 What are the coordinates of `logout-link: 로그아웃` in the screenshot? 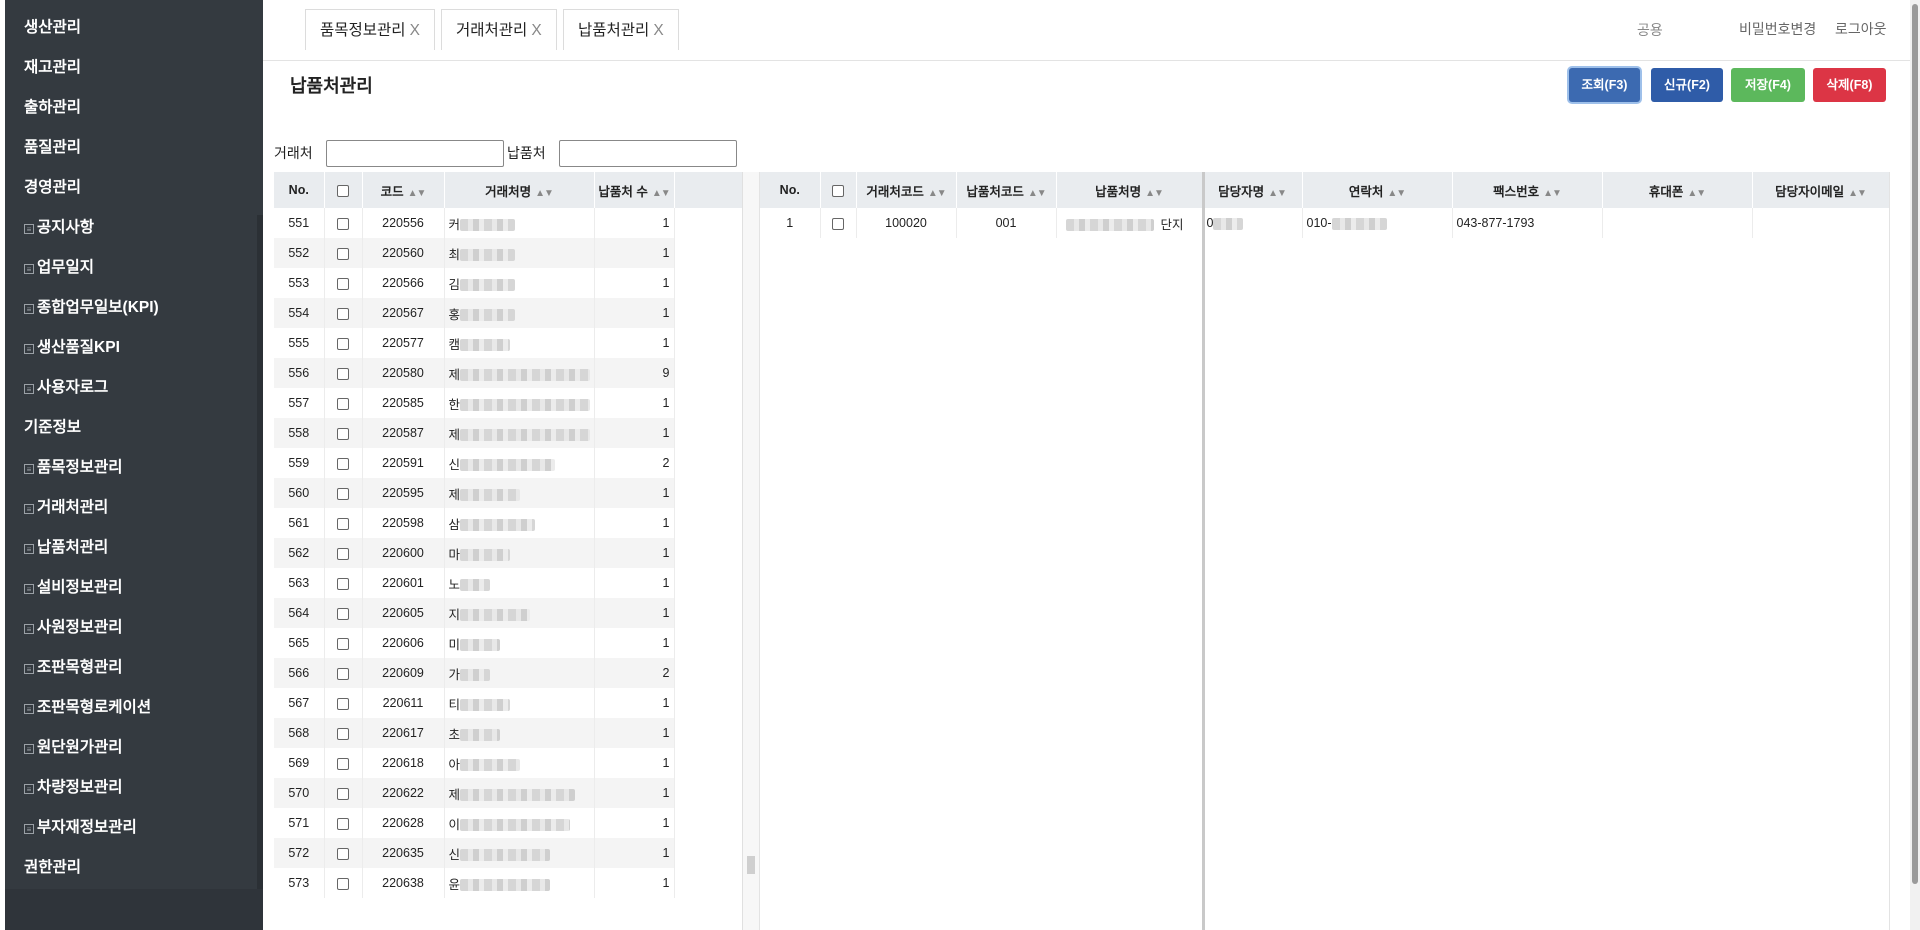 It's located at (1861, 29).